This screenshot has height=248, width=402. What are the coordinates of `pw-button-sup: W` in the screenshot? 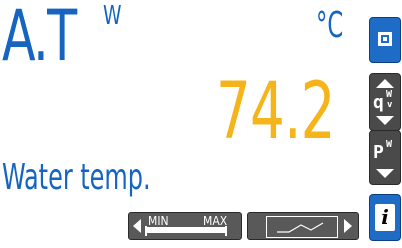 It's located at (389, 144).